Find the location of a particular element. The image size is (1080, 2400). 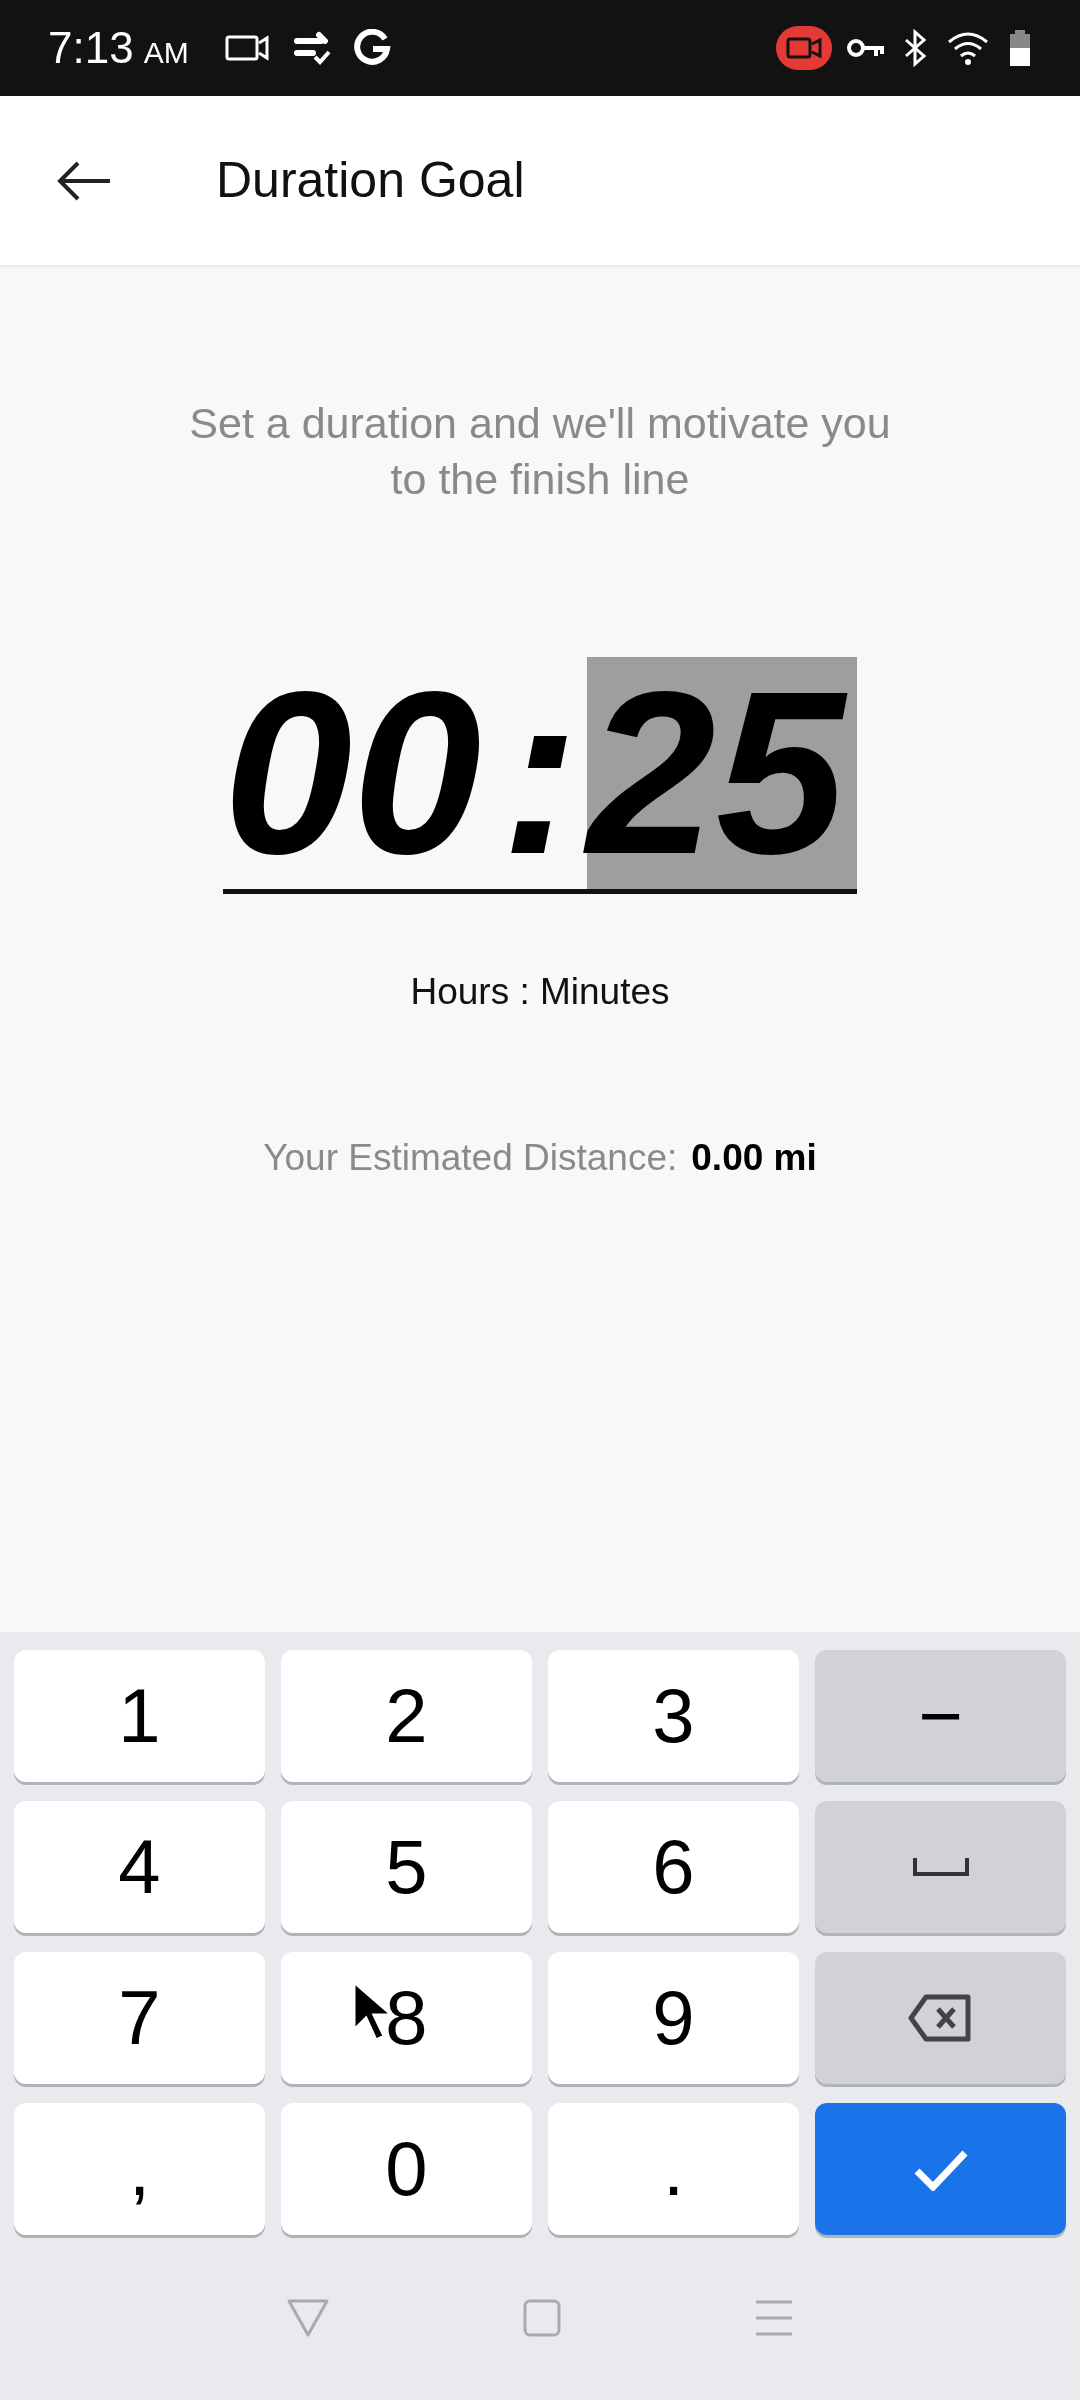

subtitle: Set a duration and we'll motivate you to the finish line is located at coordinates (540, 451).